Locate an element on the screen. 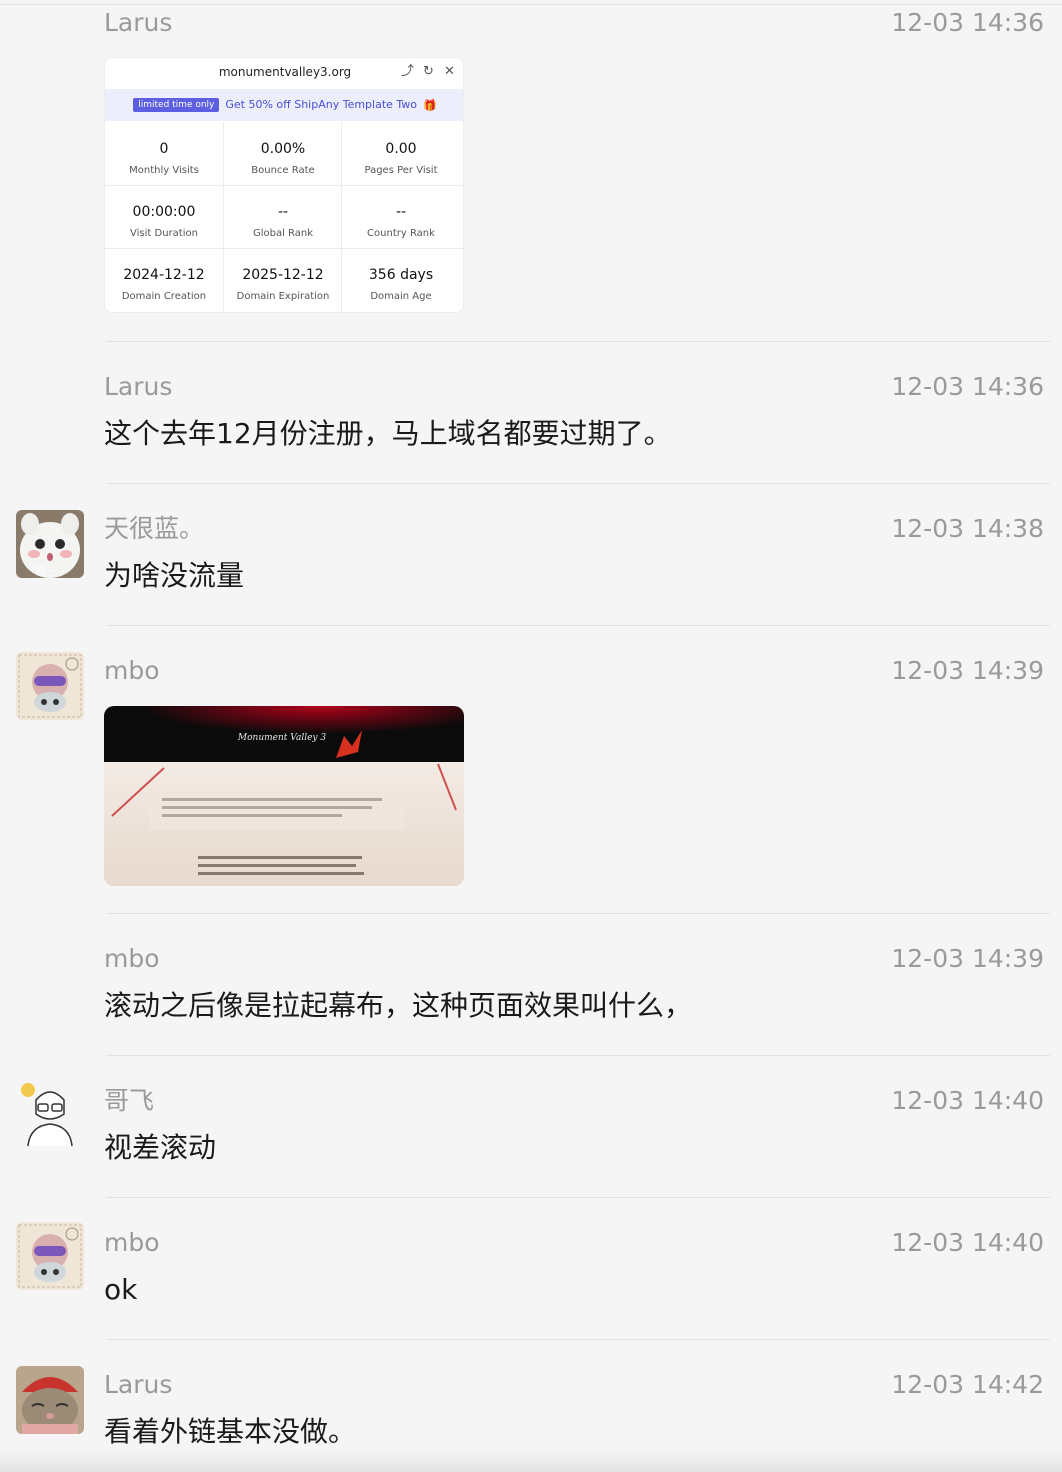 Image resolution: width=1062 pixels, height=1472 pixels. stat-value: 0.00% is located at coordinates (283, 149).